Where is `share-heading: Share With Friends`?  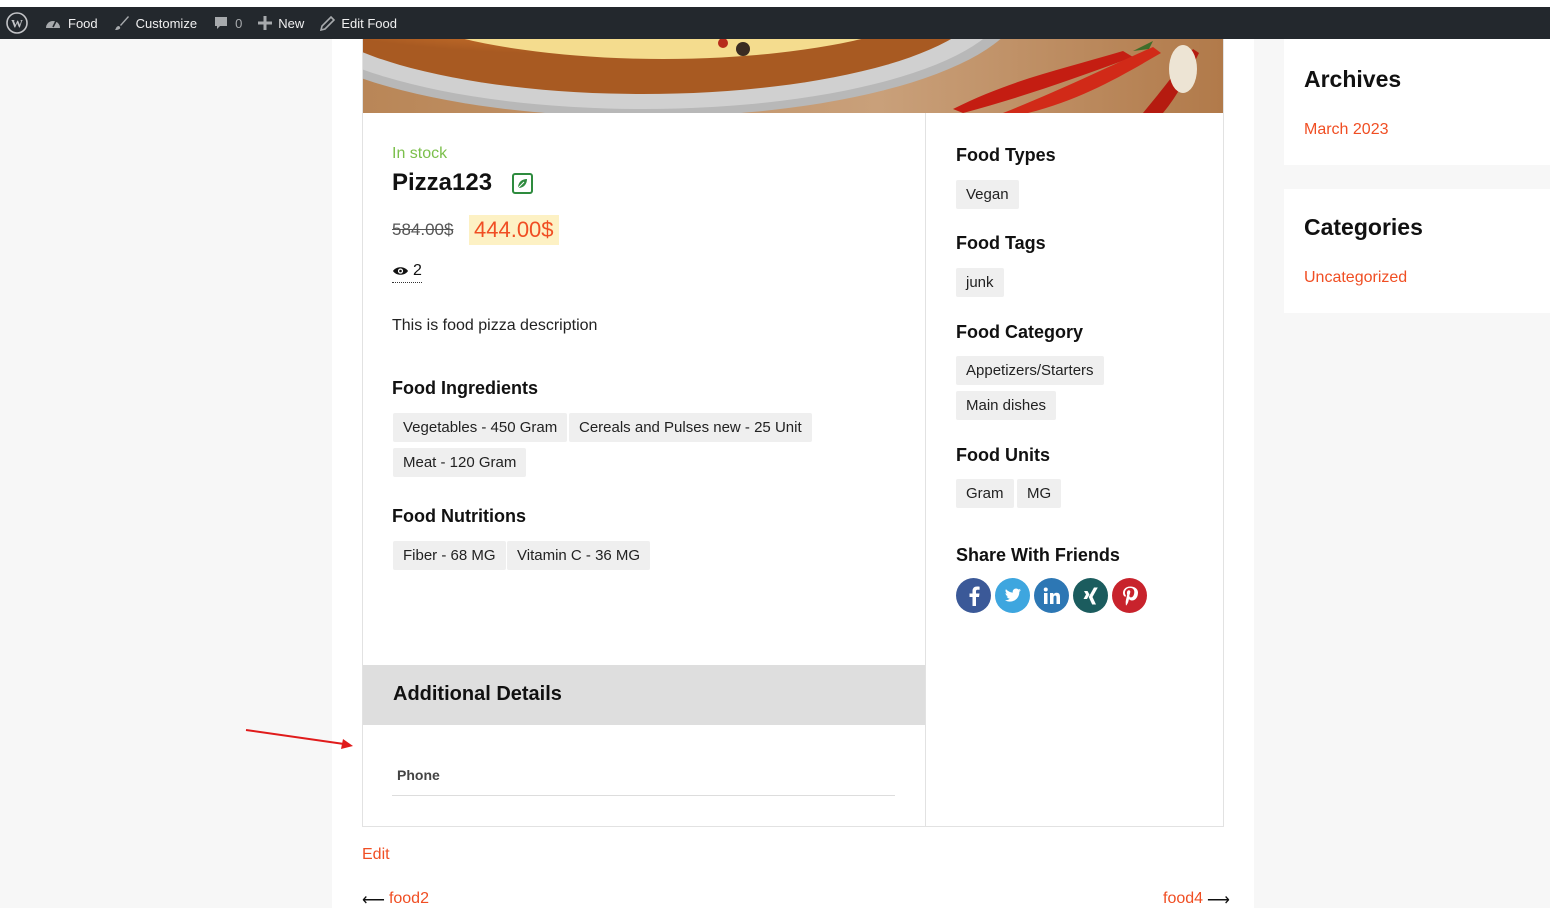 share-heading: Share With Friends is located at coordinates (1038, 555).